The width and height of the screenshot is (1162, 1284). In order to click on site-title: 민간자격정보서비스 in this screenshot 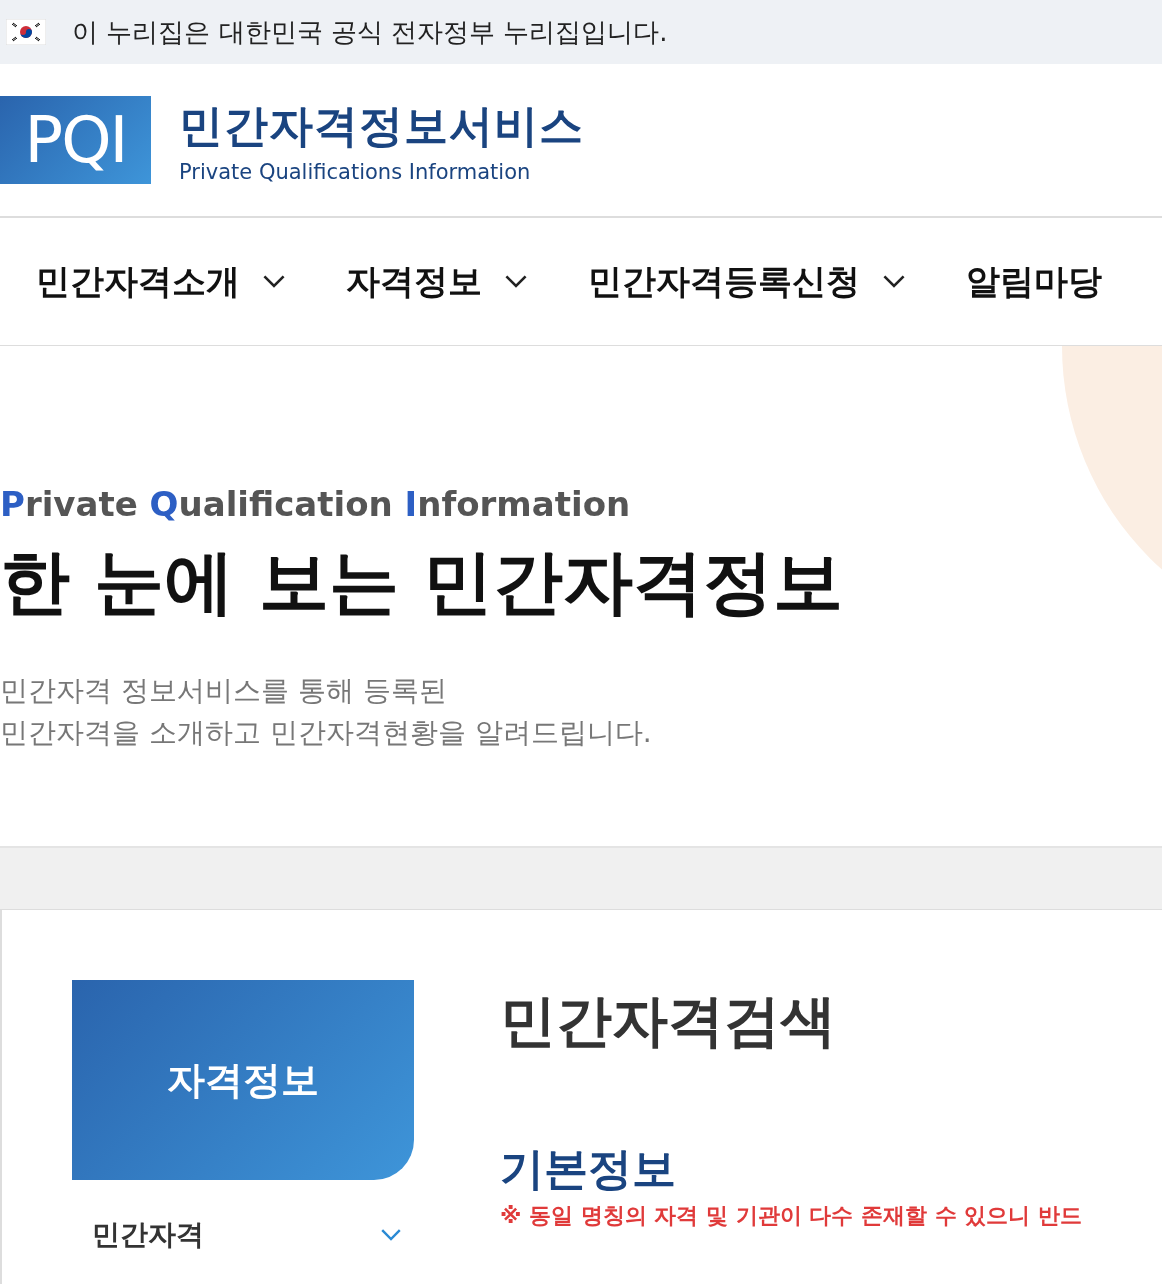, I will do `click(381, 125)`.